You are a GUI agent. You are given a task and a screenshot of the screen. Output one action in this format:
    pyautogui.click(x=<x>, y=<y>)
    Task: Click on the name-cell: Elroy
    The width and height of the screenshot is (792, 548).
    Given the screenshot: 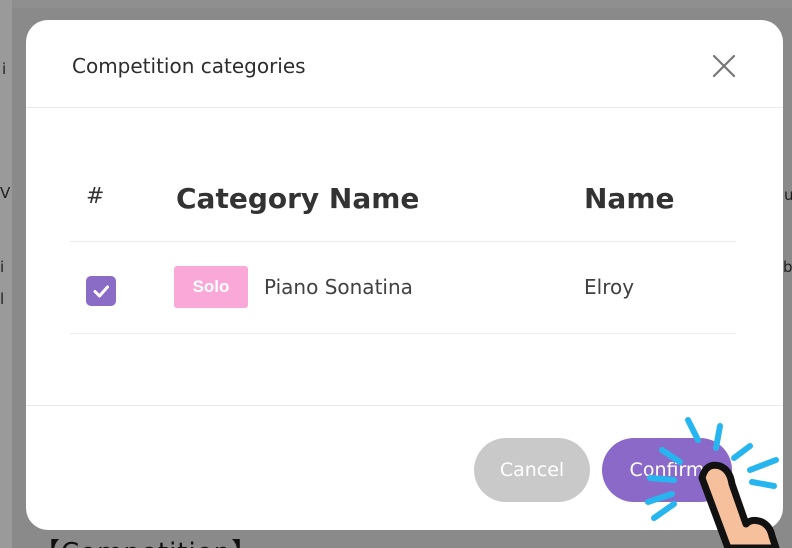 What is the action you would take?
    pyautogui.click(x=609, y=287)
    